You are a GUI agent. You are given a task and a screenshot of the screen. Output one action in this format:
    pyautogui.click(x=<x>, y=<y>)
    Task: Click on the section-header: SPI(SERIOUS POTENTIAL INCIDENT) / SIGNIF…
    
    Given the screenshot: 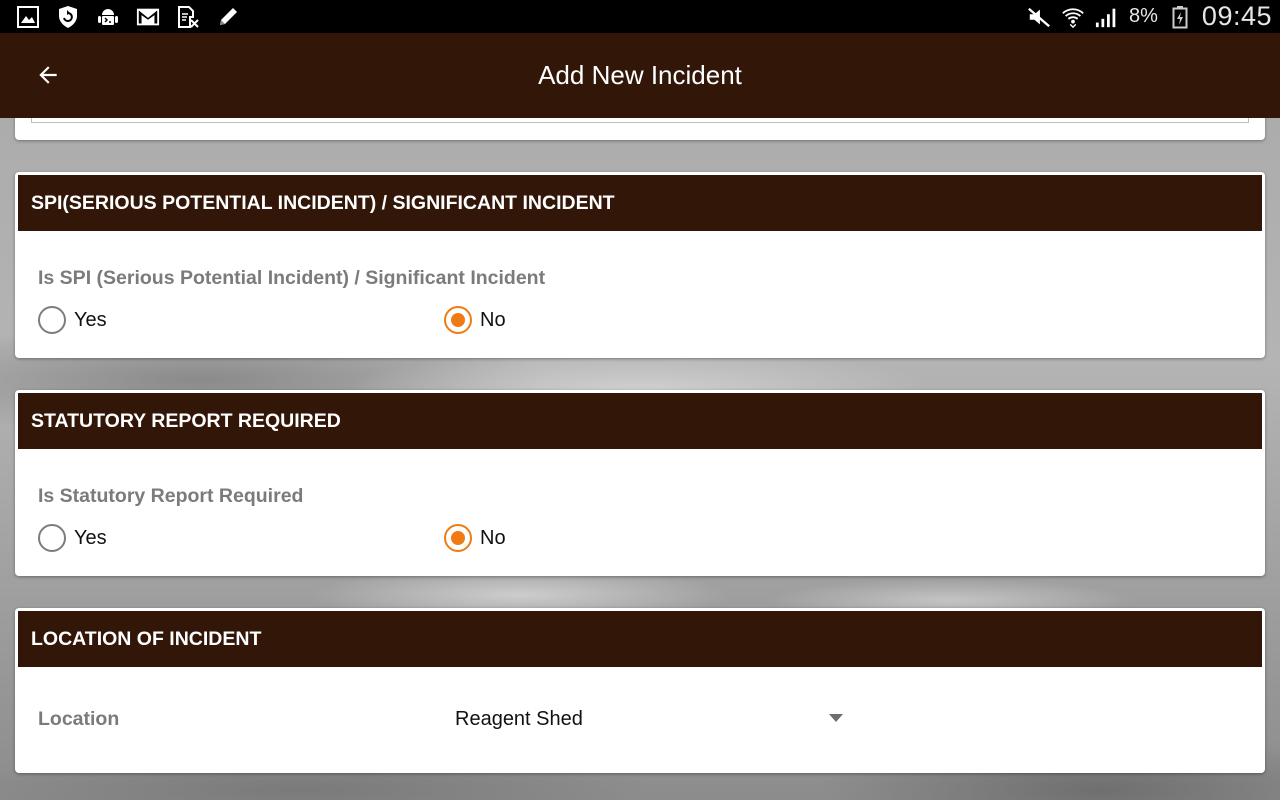 What is the action you would take?
    pyautogui.click(x=640, y=203)
    